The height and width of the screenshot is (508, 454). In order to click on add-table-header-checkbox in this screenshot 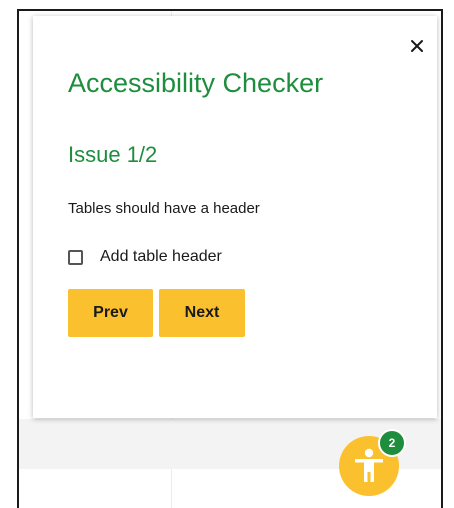, I will do `click(75, 257)`.